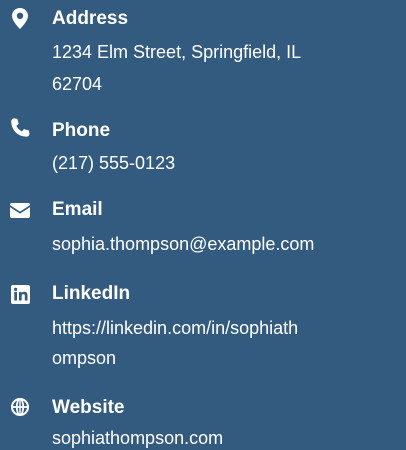  I want to click on email-label: Email, so click(77, 209).